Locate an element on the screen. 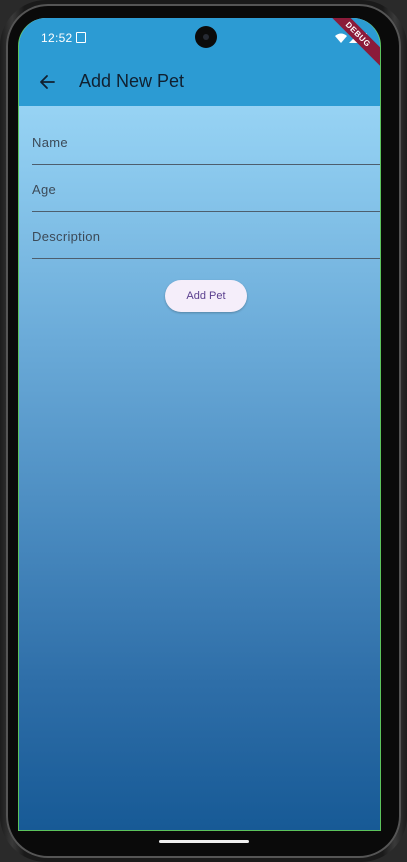 This screenshot has height=862, width=407. description-field: Description is located at coordinates (206, 229).